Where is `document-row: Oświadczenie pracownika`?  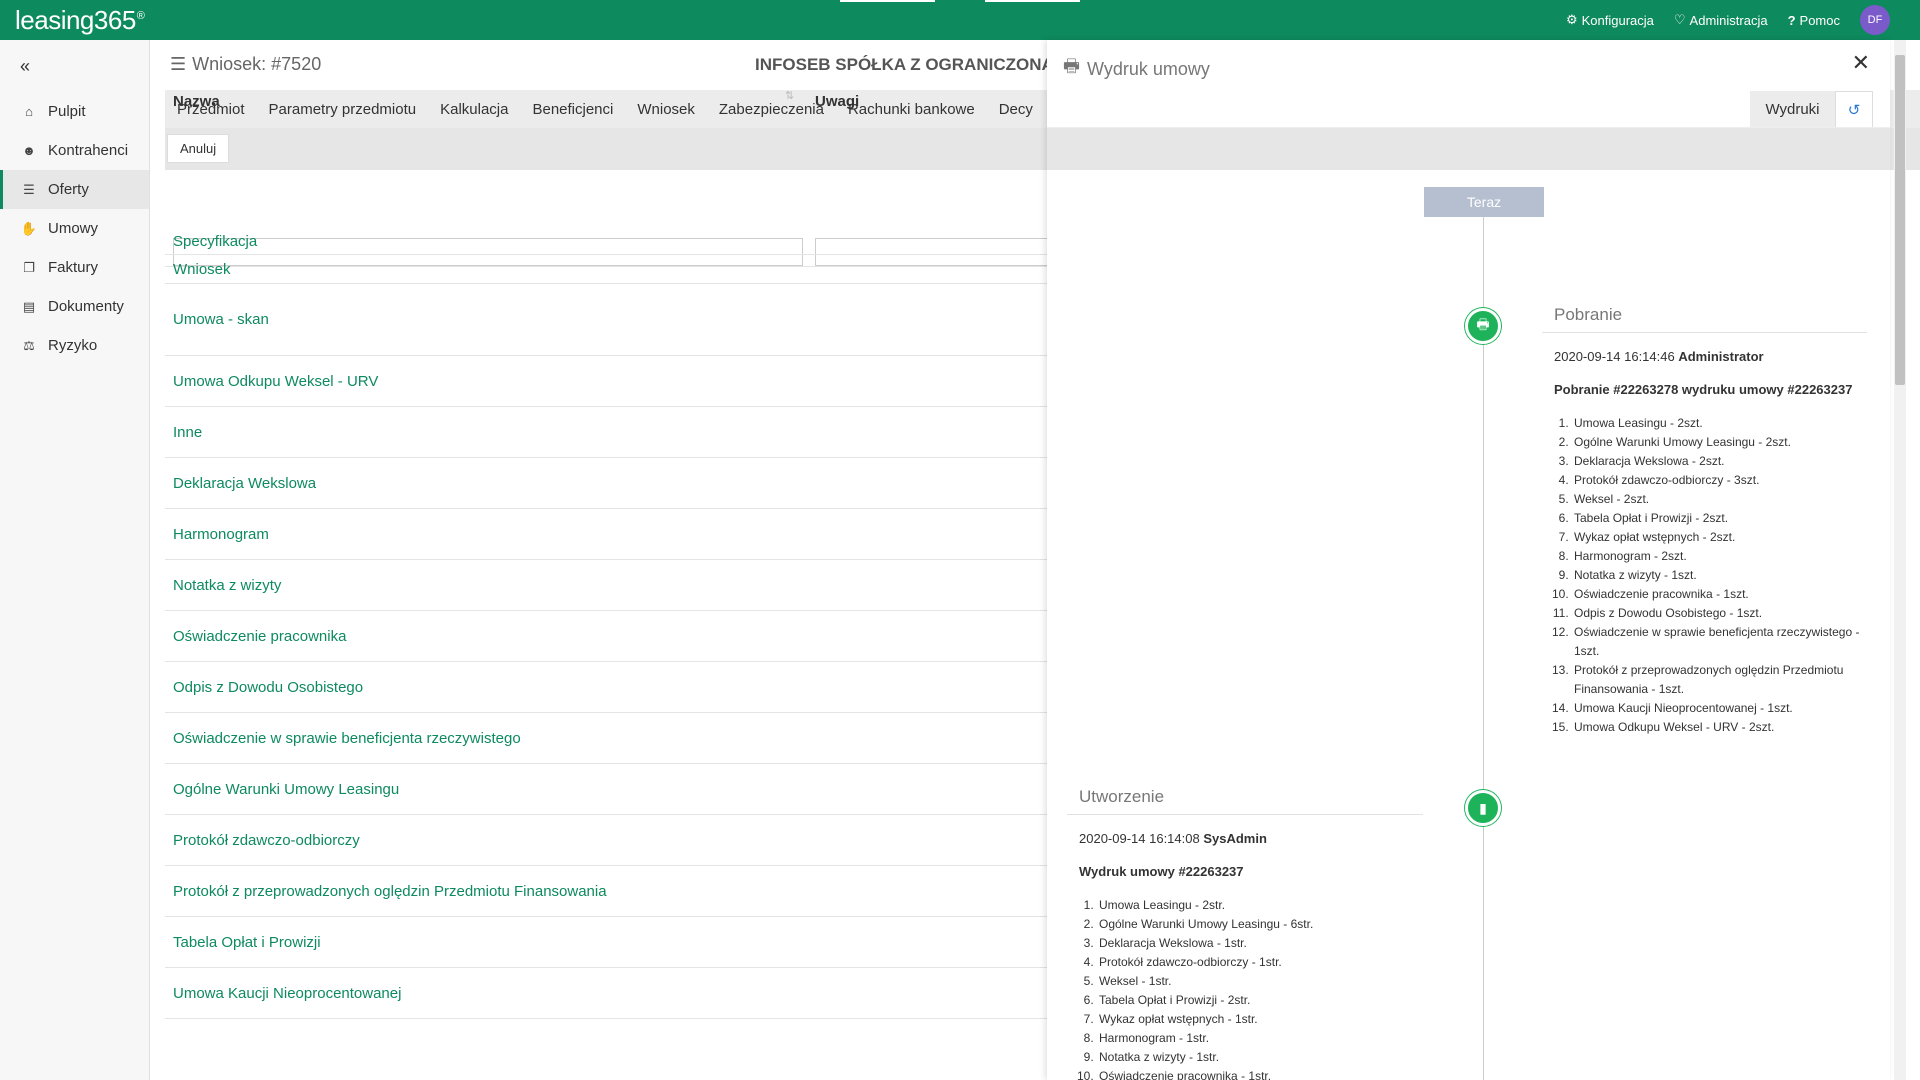
document-row: Oświadczenie pracownika is located at coordinates (615, 636).